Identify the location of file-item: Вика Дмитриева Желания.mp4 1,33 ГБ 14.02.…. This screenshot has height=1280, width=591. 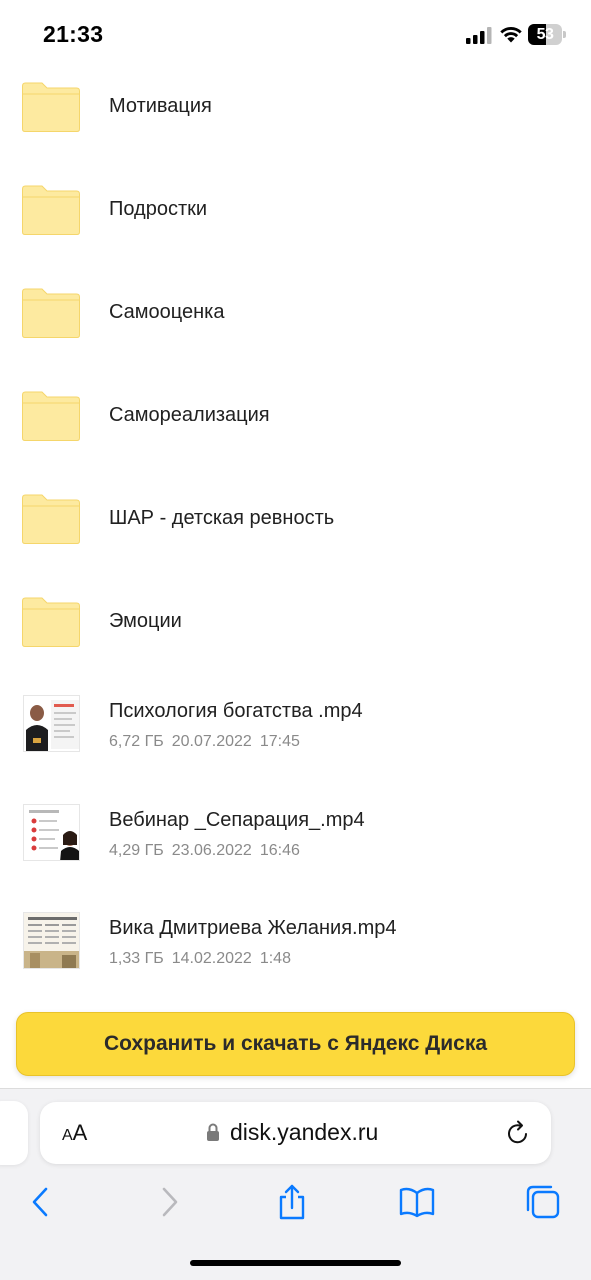
(295, 942).